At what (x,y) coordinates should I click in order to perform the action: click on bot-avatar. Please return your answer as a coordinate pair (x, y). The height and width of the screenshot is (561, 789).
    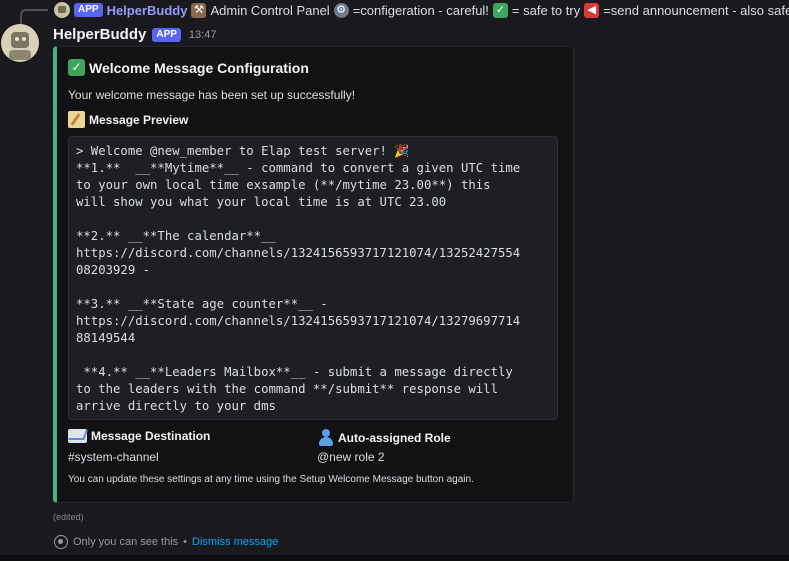
    Looking at the image, I should click on (20, 43).